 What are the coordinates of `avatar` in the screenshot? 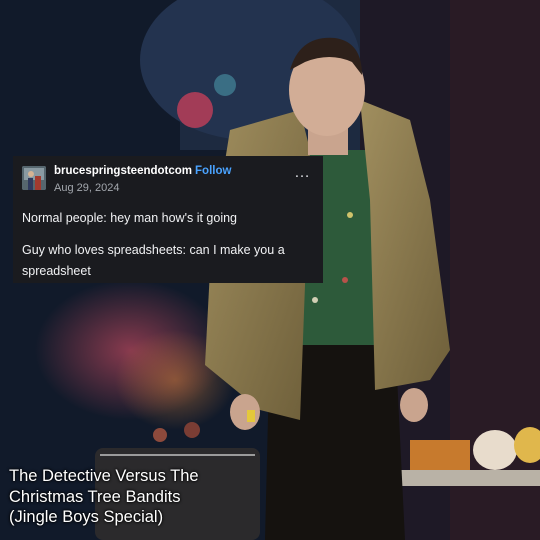 It's located at (34, 178).